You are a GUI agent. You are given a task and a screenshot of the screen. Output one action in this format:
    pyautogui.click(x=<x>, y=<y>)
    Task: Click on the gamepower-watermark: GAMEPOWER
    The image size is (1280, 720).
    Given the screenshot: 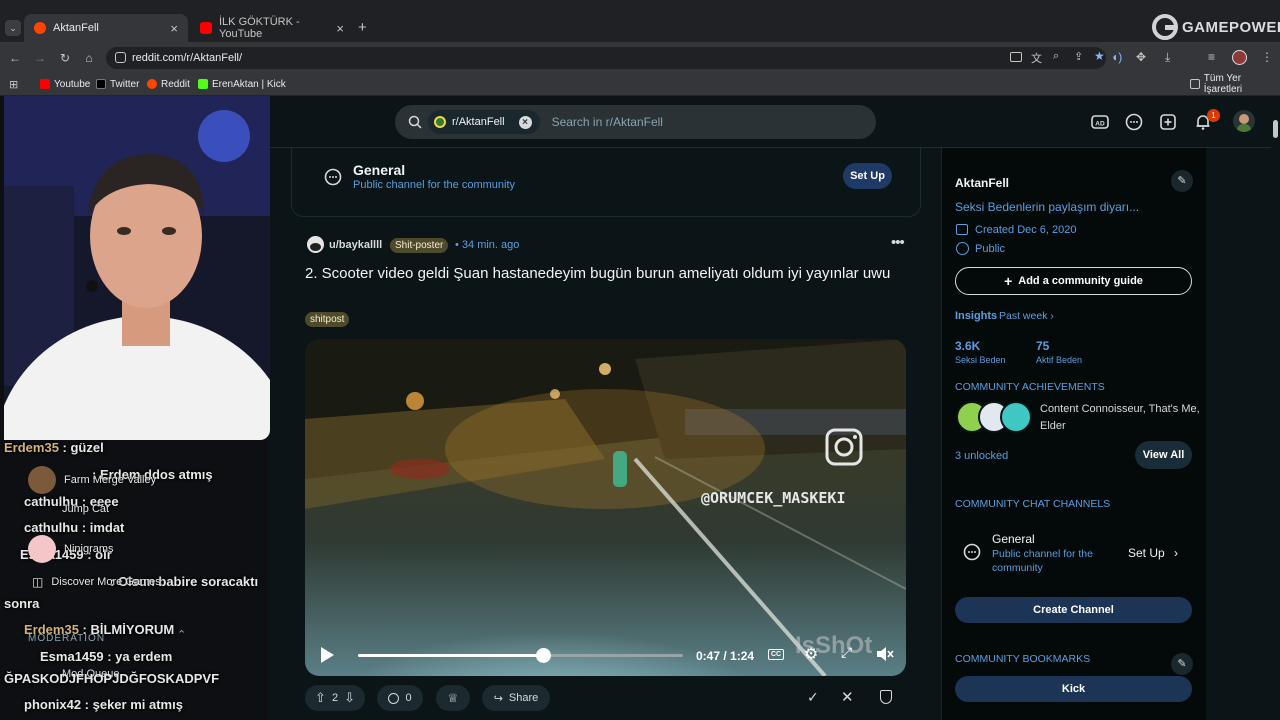 What is the action you would take?
    pyautogui.click(x=1216, y=27)
    